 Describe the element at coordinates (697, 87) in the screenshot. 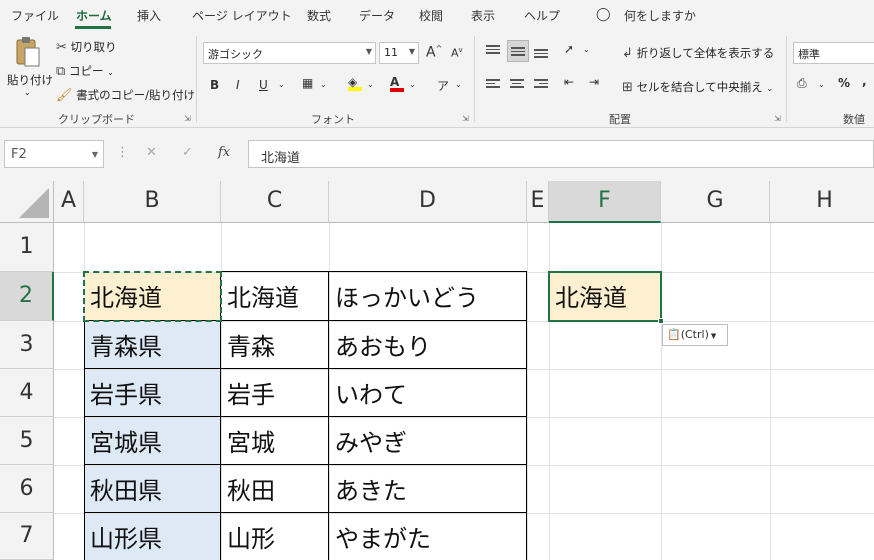

I see `merge-center-button: ⊞ セルを結合して中央揃え ⌄` at that location.